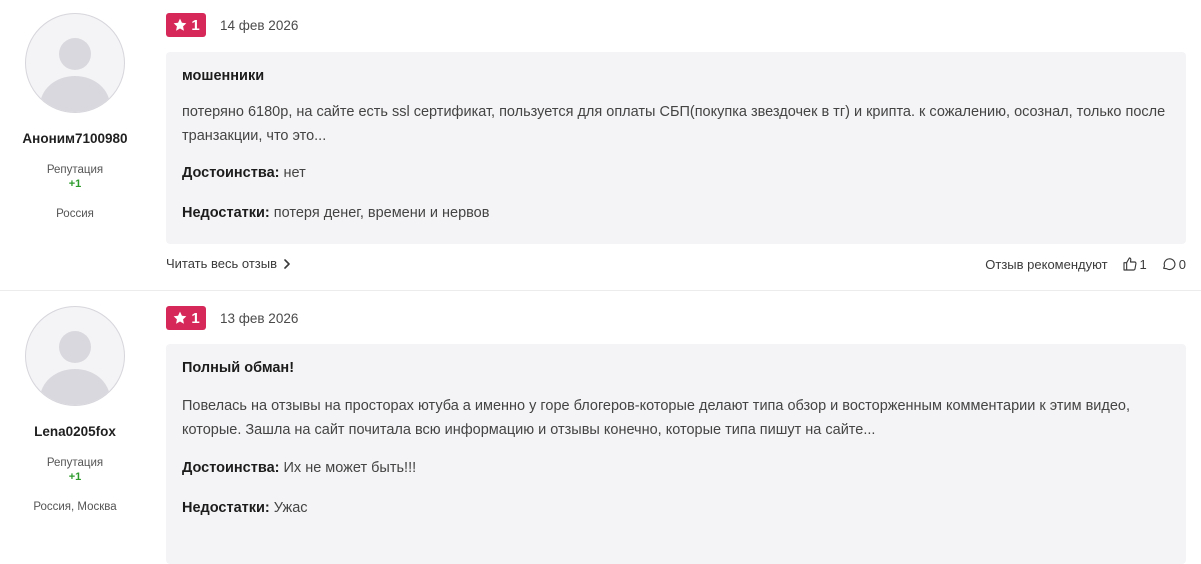 The height and width of the screenshot is (564, 1201). I want to click on author-name: Lena0205fox, so click(75, 431).